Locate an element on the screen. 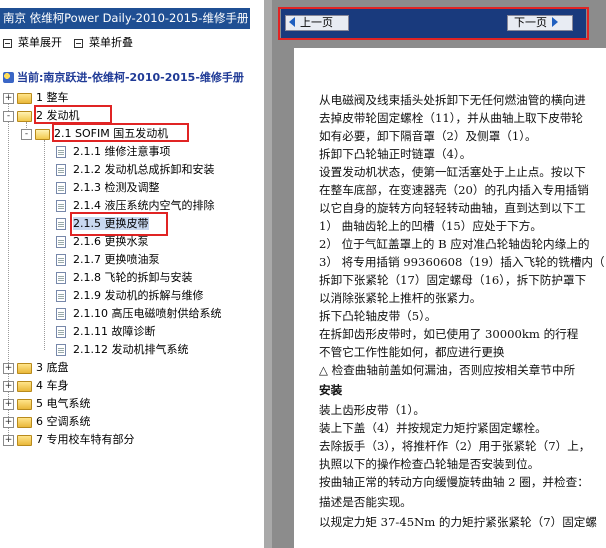  tree-item-label: 2.1.9 发动机的拆解与维修 is located at coordinates (138, 295).